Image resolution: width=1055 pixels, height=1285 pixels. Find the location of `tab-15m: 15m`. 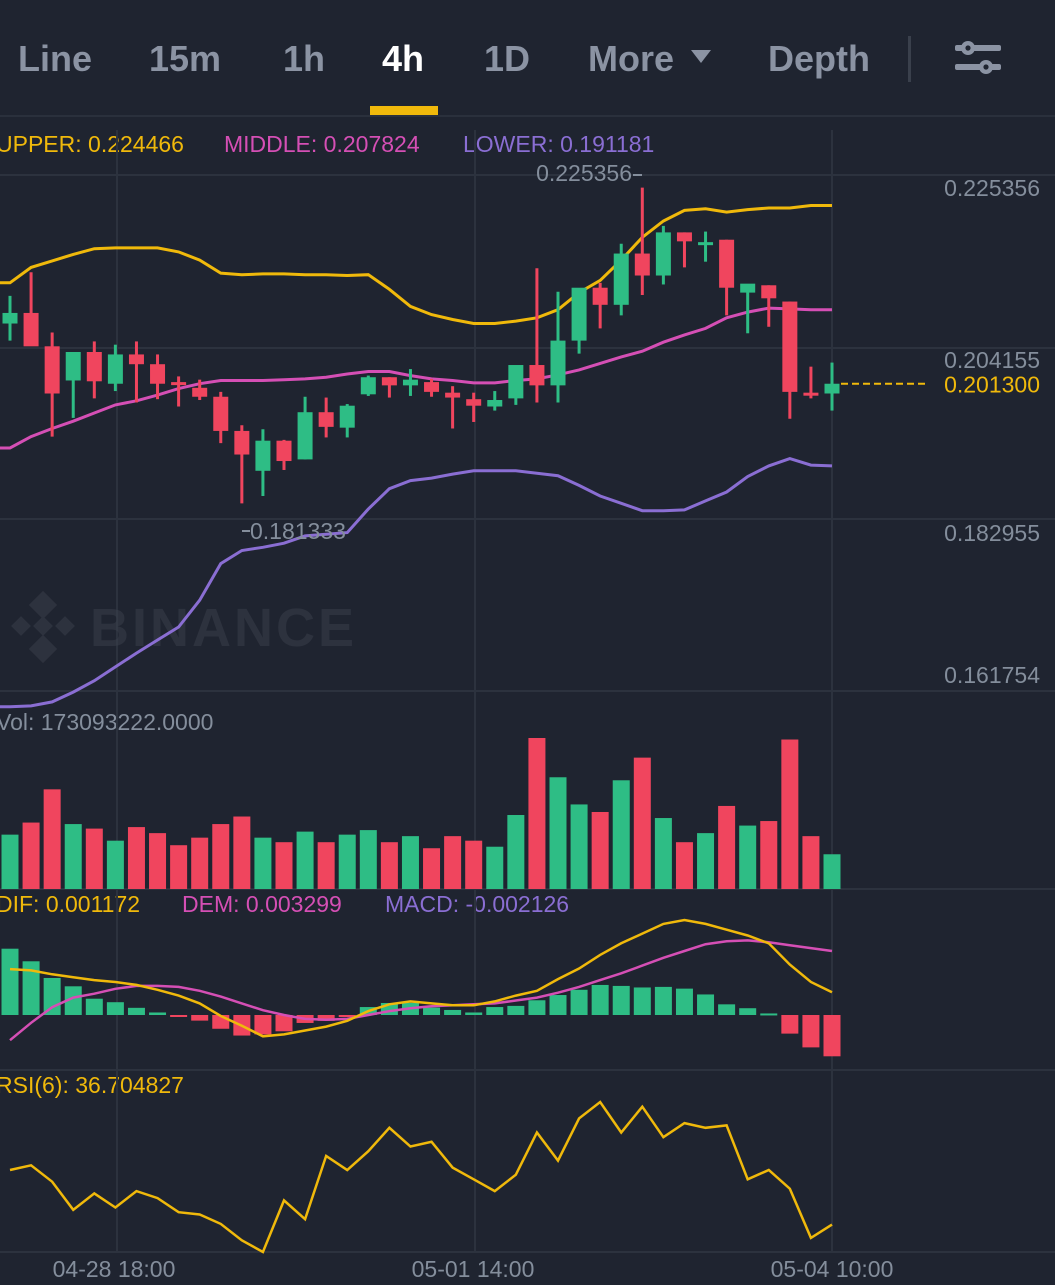

tab-15m: 15m is located at coordinates (185, 59).